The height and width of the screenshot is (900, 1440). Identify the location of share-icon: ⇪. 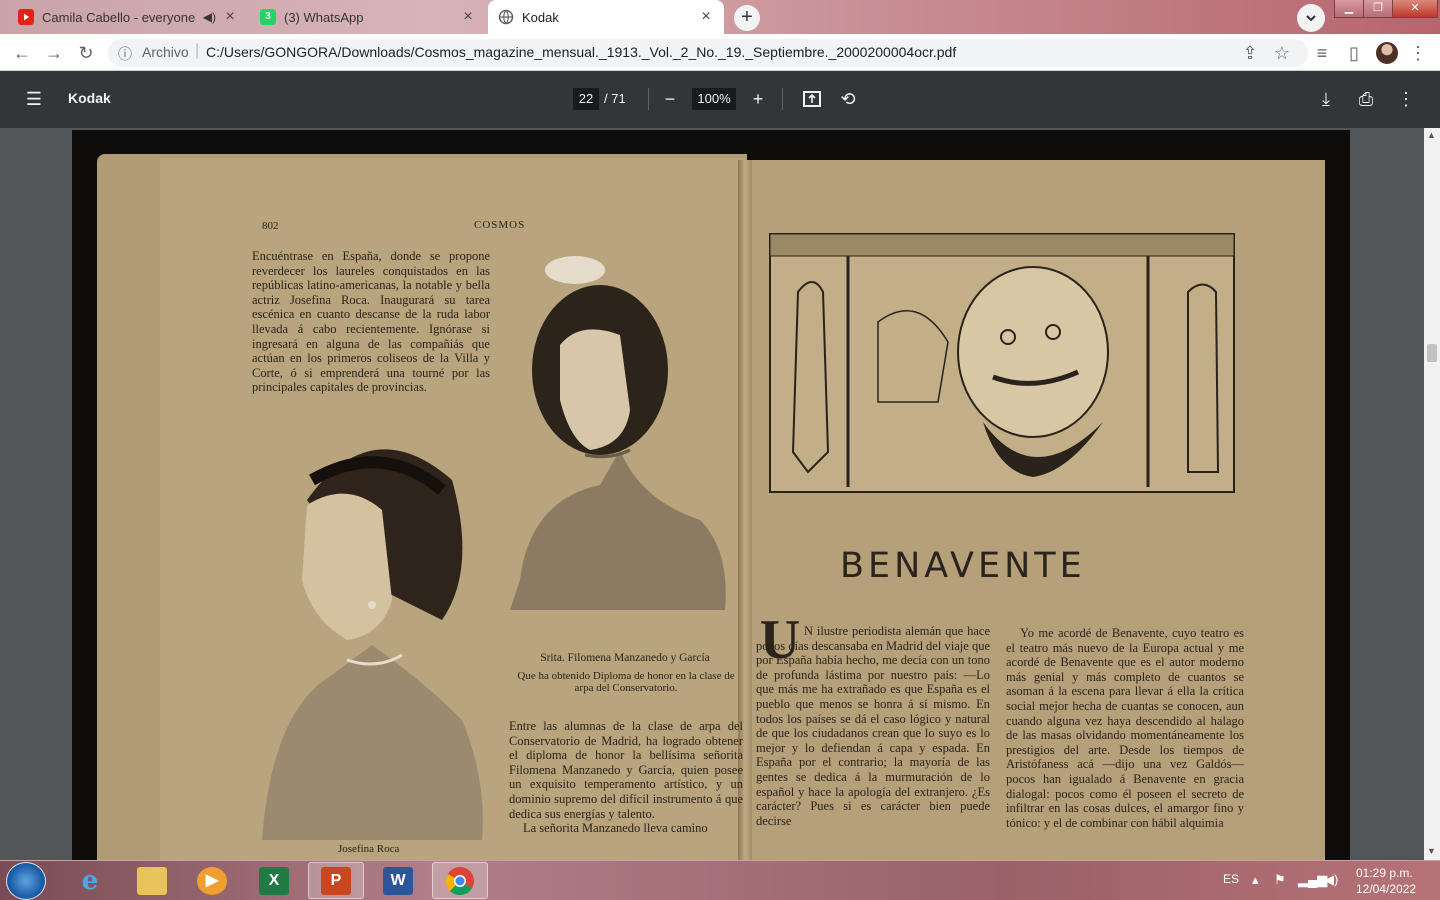
(1250, 53).